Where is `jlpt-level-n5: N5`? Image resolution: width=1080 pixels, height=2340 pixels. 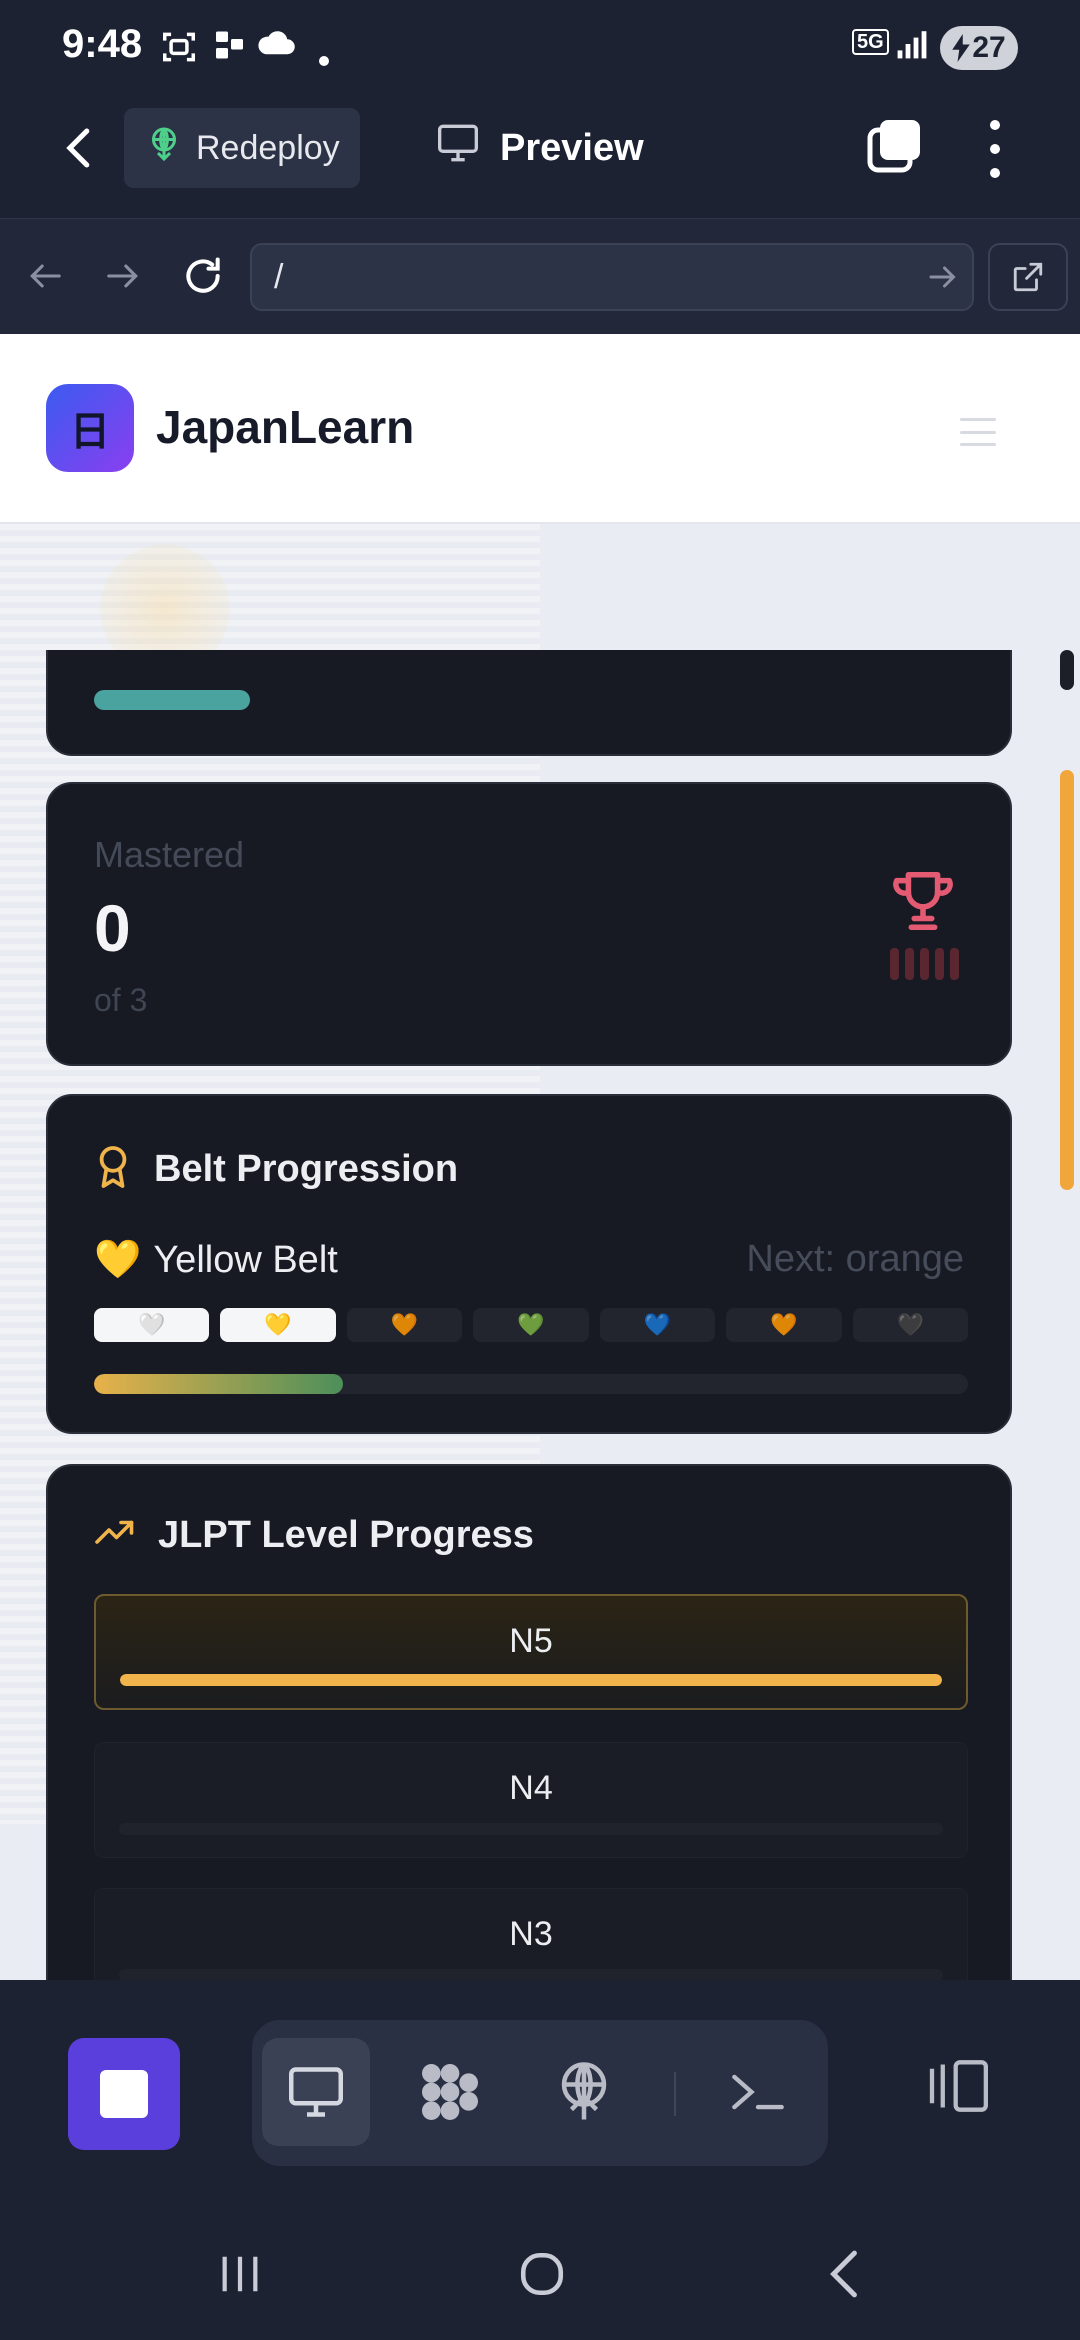 jlpt-level-n5: N5 is located at coordinates (531, 1652).